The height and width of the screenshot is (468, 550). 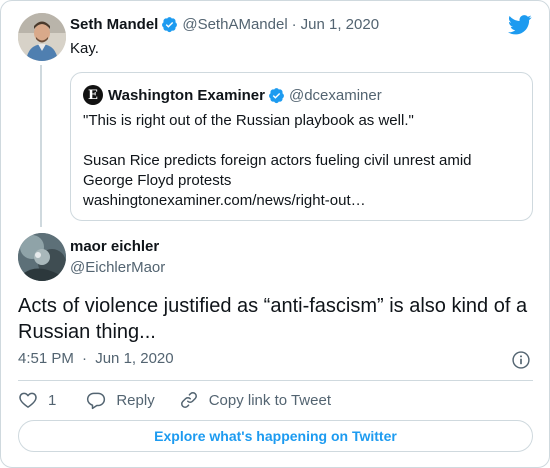 I want to click on seth-mandel-avatar, so click(x=42, y=37).